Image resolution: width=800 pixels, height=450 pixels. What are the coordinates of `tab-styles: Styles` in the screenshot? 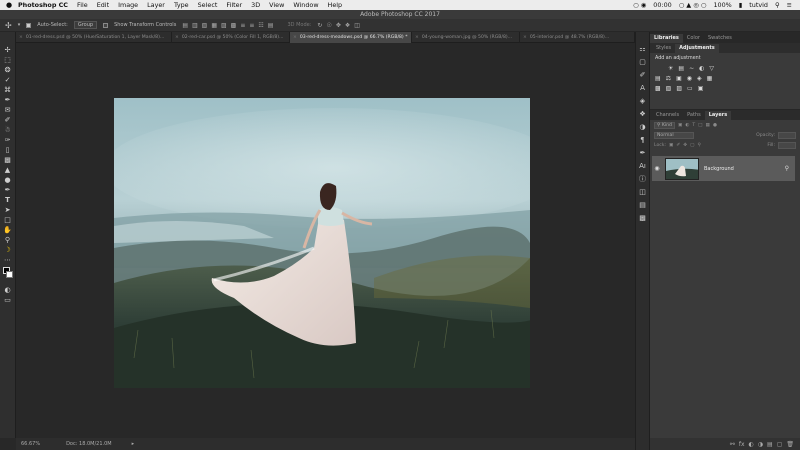 It's located at (663, 48).